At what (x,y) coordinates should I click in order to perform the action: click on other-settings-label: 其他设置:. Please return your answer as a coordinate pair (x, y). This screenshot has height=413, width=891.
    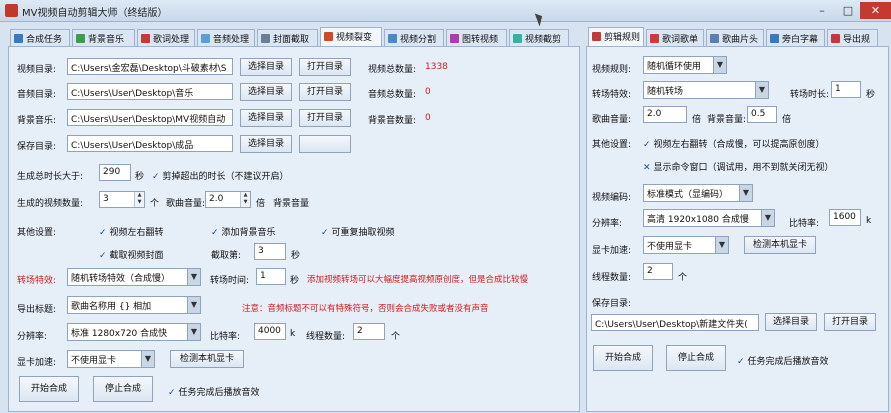
    Looking at the image, I should click on (37, 233).